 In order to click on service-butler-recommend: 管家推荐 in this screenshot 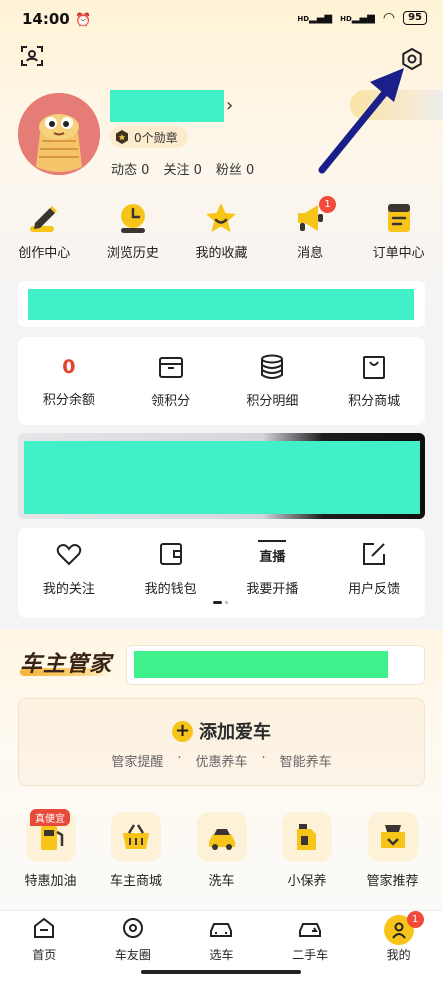, I will do `click(392, 850)`.